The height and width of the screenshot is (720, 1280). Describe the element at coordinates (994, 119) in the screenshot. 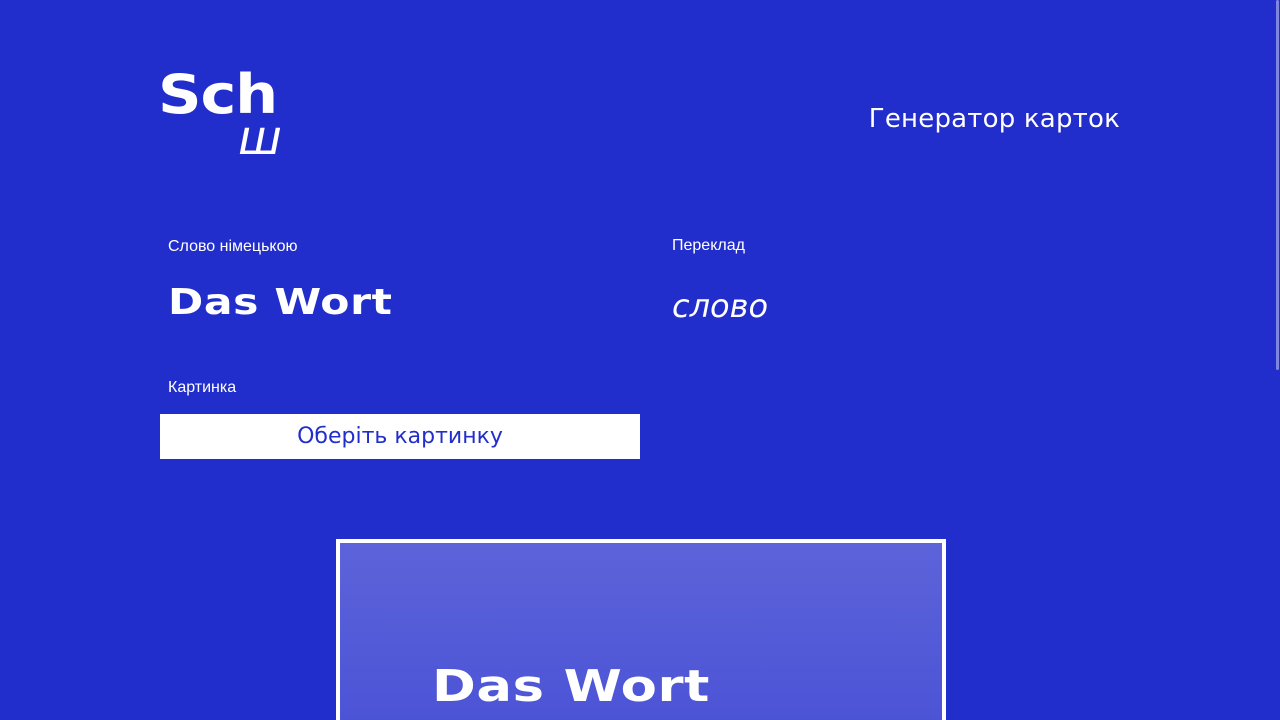

I see `page-title: Генератор карток` at that location.